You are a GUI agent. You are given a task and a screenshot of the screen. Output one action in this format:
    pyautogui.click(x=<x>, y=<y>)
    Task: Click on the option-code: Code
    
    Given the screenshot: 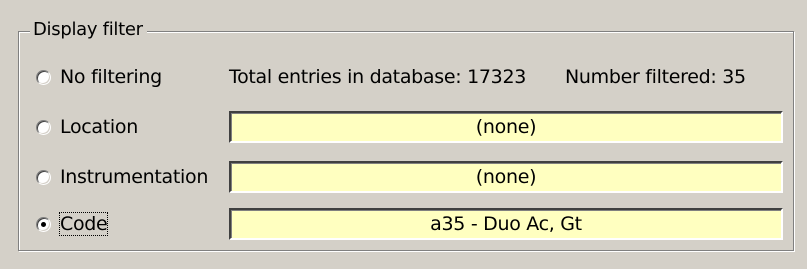 What is the action you would take?
    pyautogui.click(x=72, y=224)
    